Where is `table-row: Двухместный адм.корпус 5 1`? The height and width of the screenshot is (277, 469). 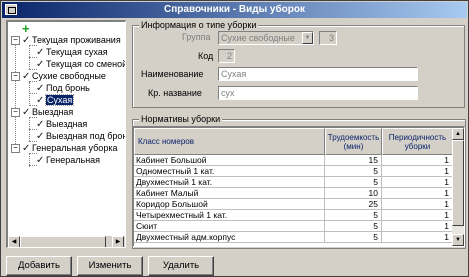
table-row: Двухместный адм.корпус 5 1 is located at coordinates (293, 237).